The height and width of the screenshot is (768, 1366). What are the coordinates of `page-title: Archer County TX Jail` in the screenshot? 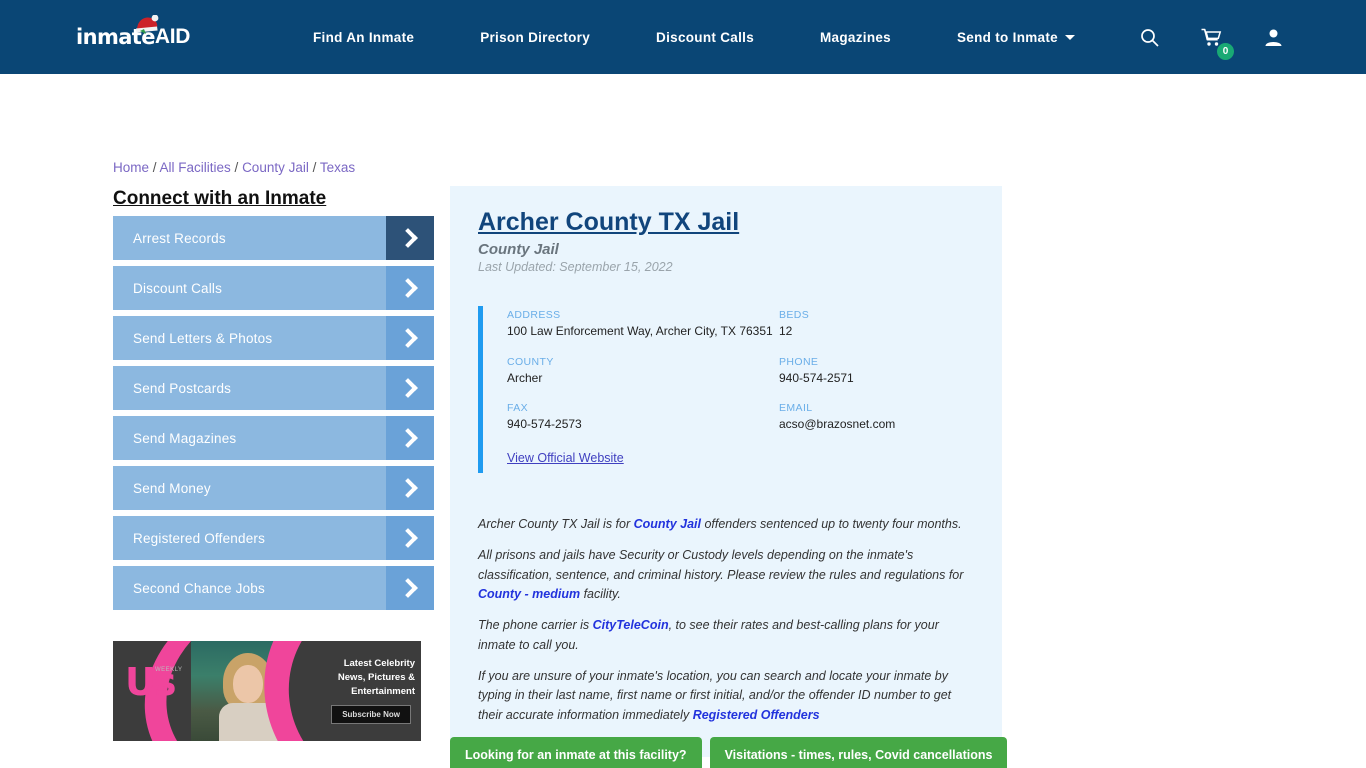 It's located at (609, 222).